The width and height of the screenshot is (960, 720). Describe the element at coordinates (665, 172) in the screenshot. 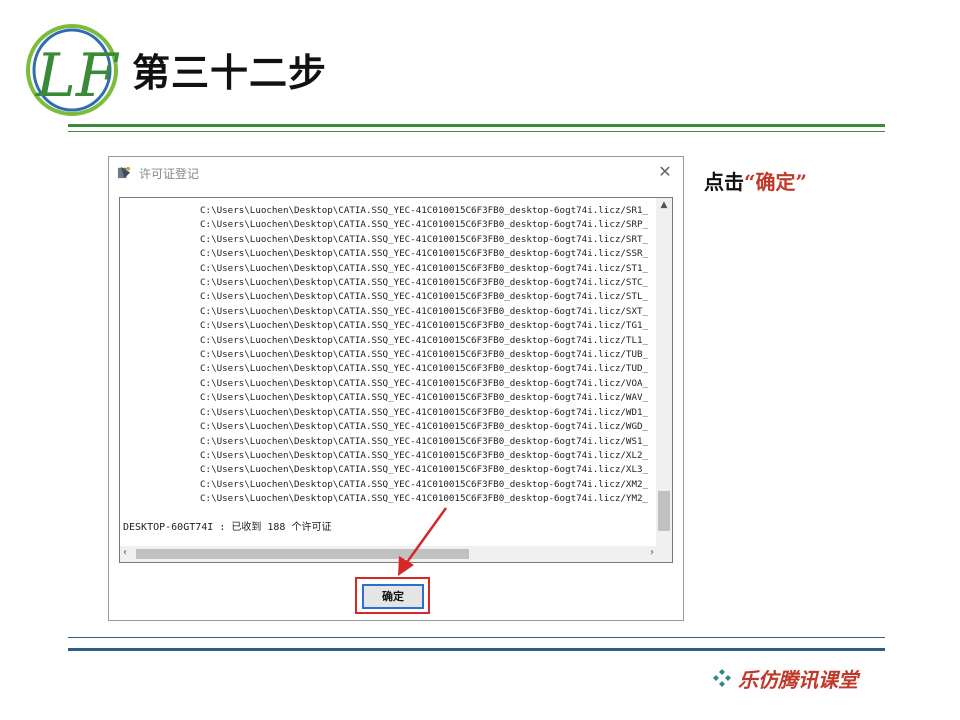

I see `close-icon: ✕` at that location.